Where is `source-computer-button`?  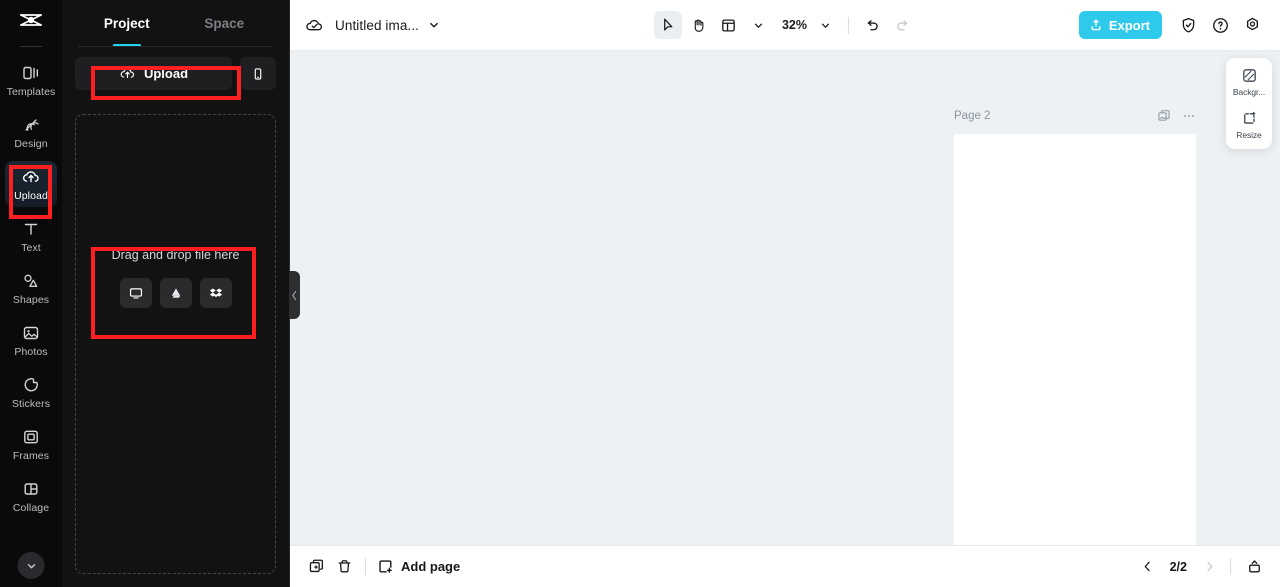 source-computer-button is located at coordinates (135, 293).